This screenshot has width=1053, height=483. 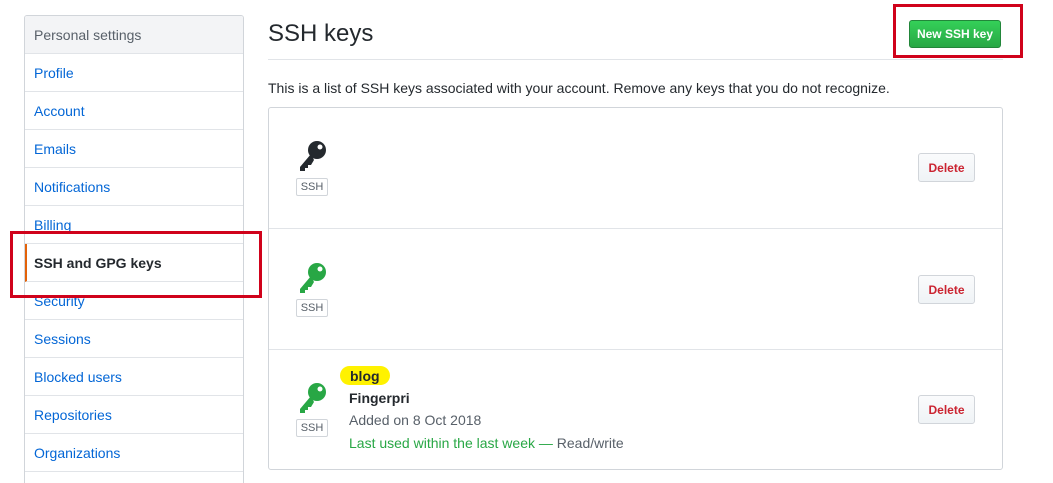 I want to click on sidebar-item-profile: Profile, so click(x=134, y=73).